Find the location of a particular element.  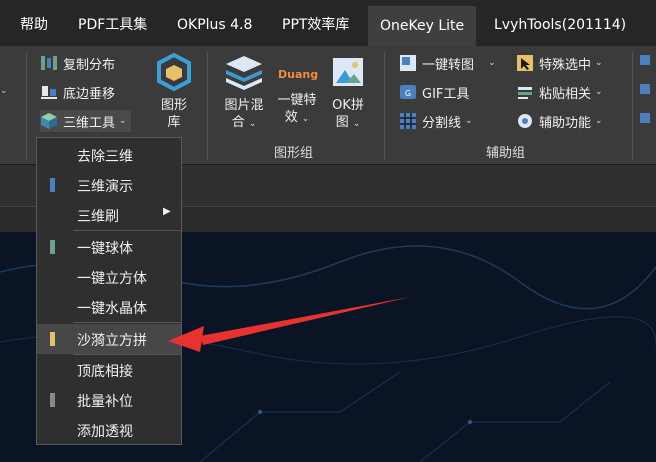

red-arrow-annotation is located at coordinates (289, 324).